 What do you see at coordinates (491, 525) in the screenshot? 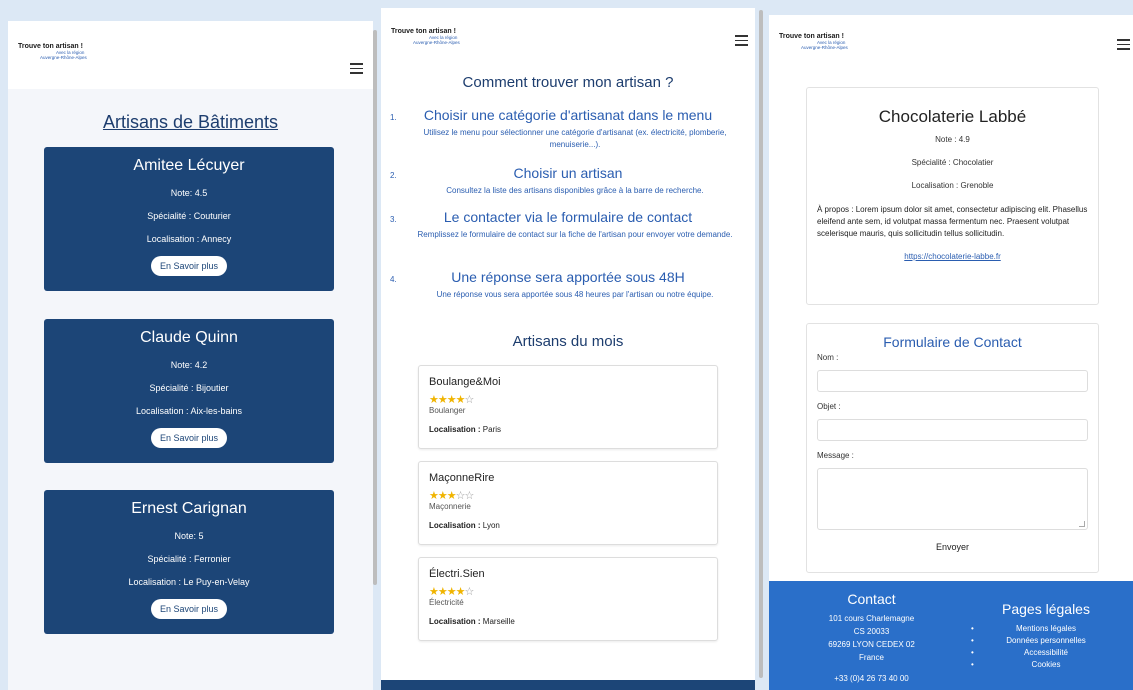
I see `location-value: Lyon` at bounding box center [491, 525].